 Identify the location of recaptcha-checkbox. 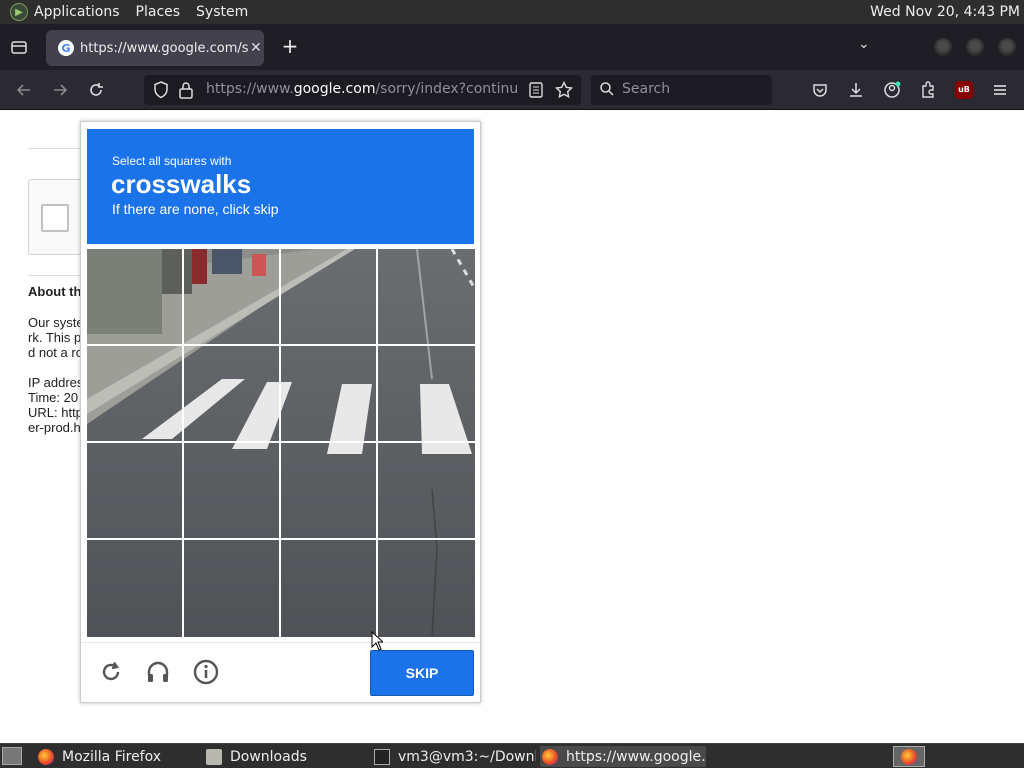
(55, 218).